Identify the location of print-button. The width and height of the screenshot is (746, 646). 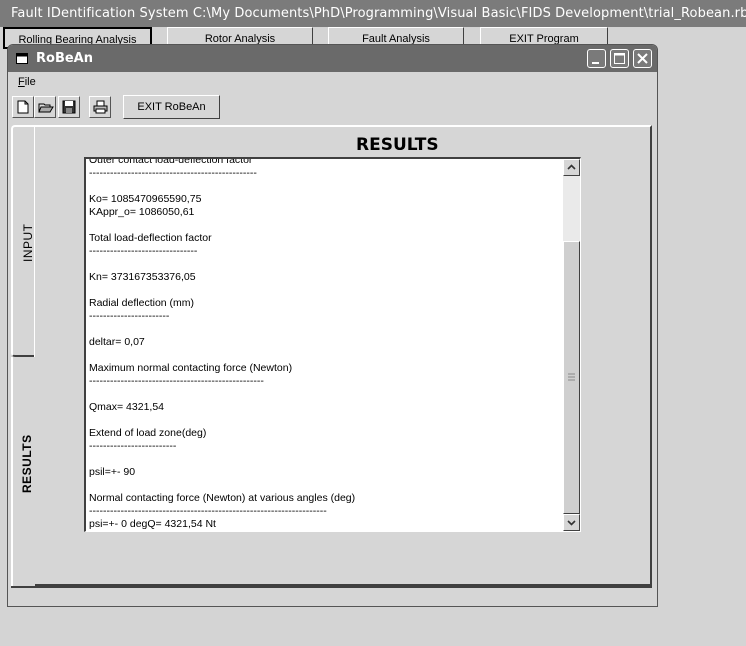
(100, 107).